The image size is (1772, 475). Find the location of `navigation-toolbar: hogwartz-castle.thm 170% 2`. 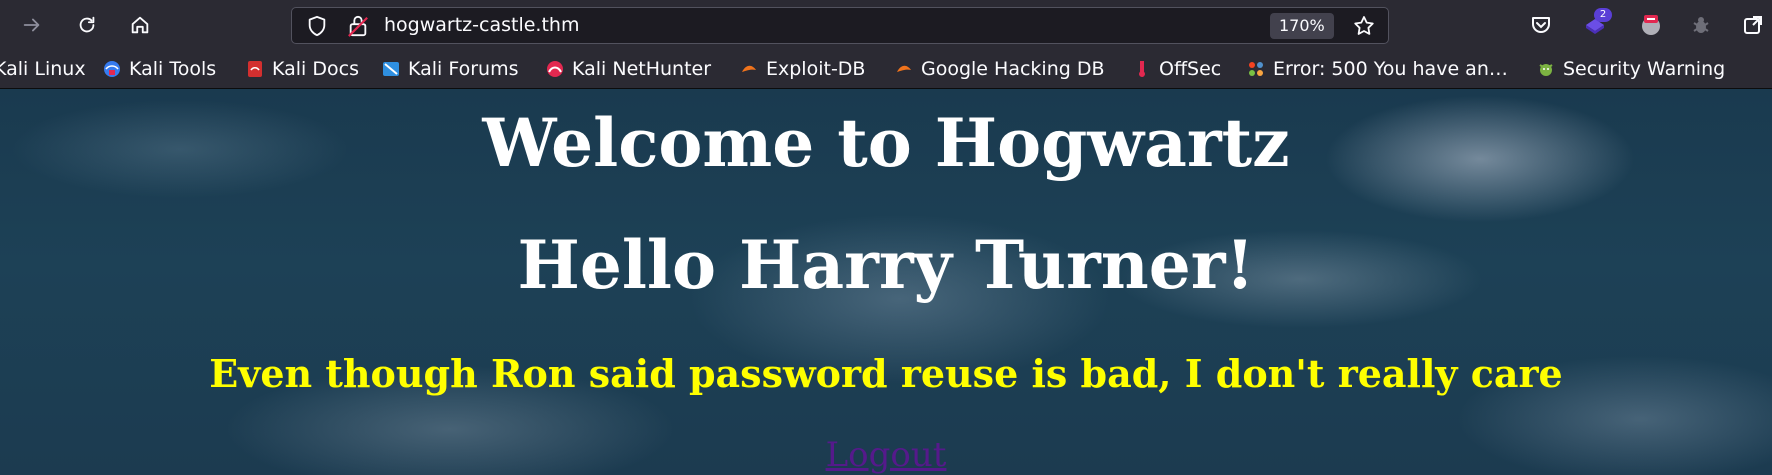

navigation-toolbar: hogwartz-castle.thm 170% 2 is located at coordinates (886, 25).